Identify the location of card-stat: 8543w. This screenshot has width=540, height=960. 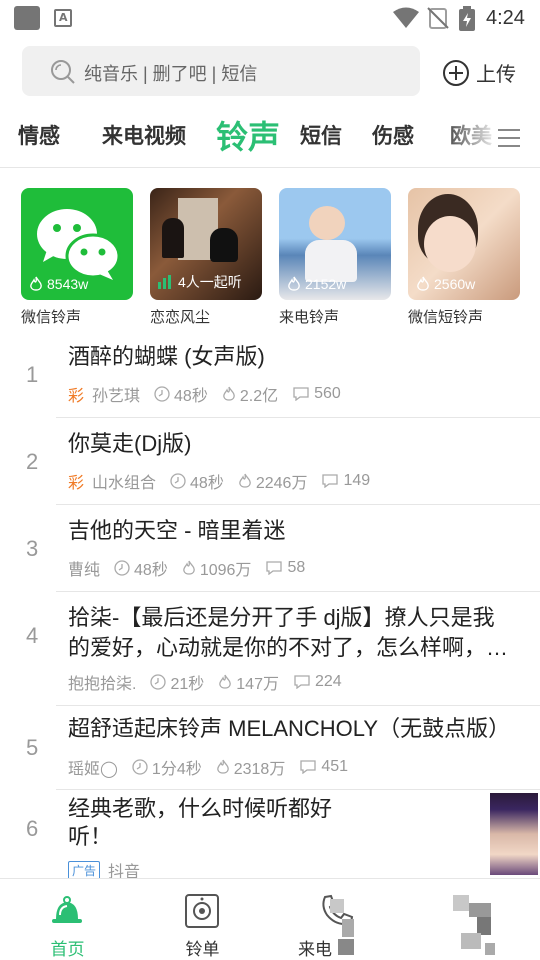
(58, 284).